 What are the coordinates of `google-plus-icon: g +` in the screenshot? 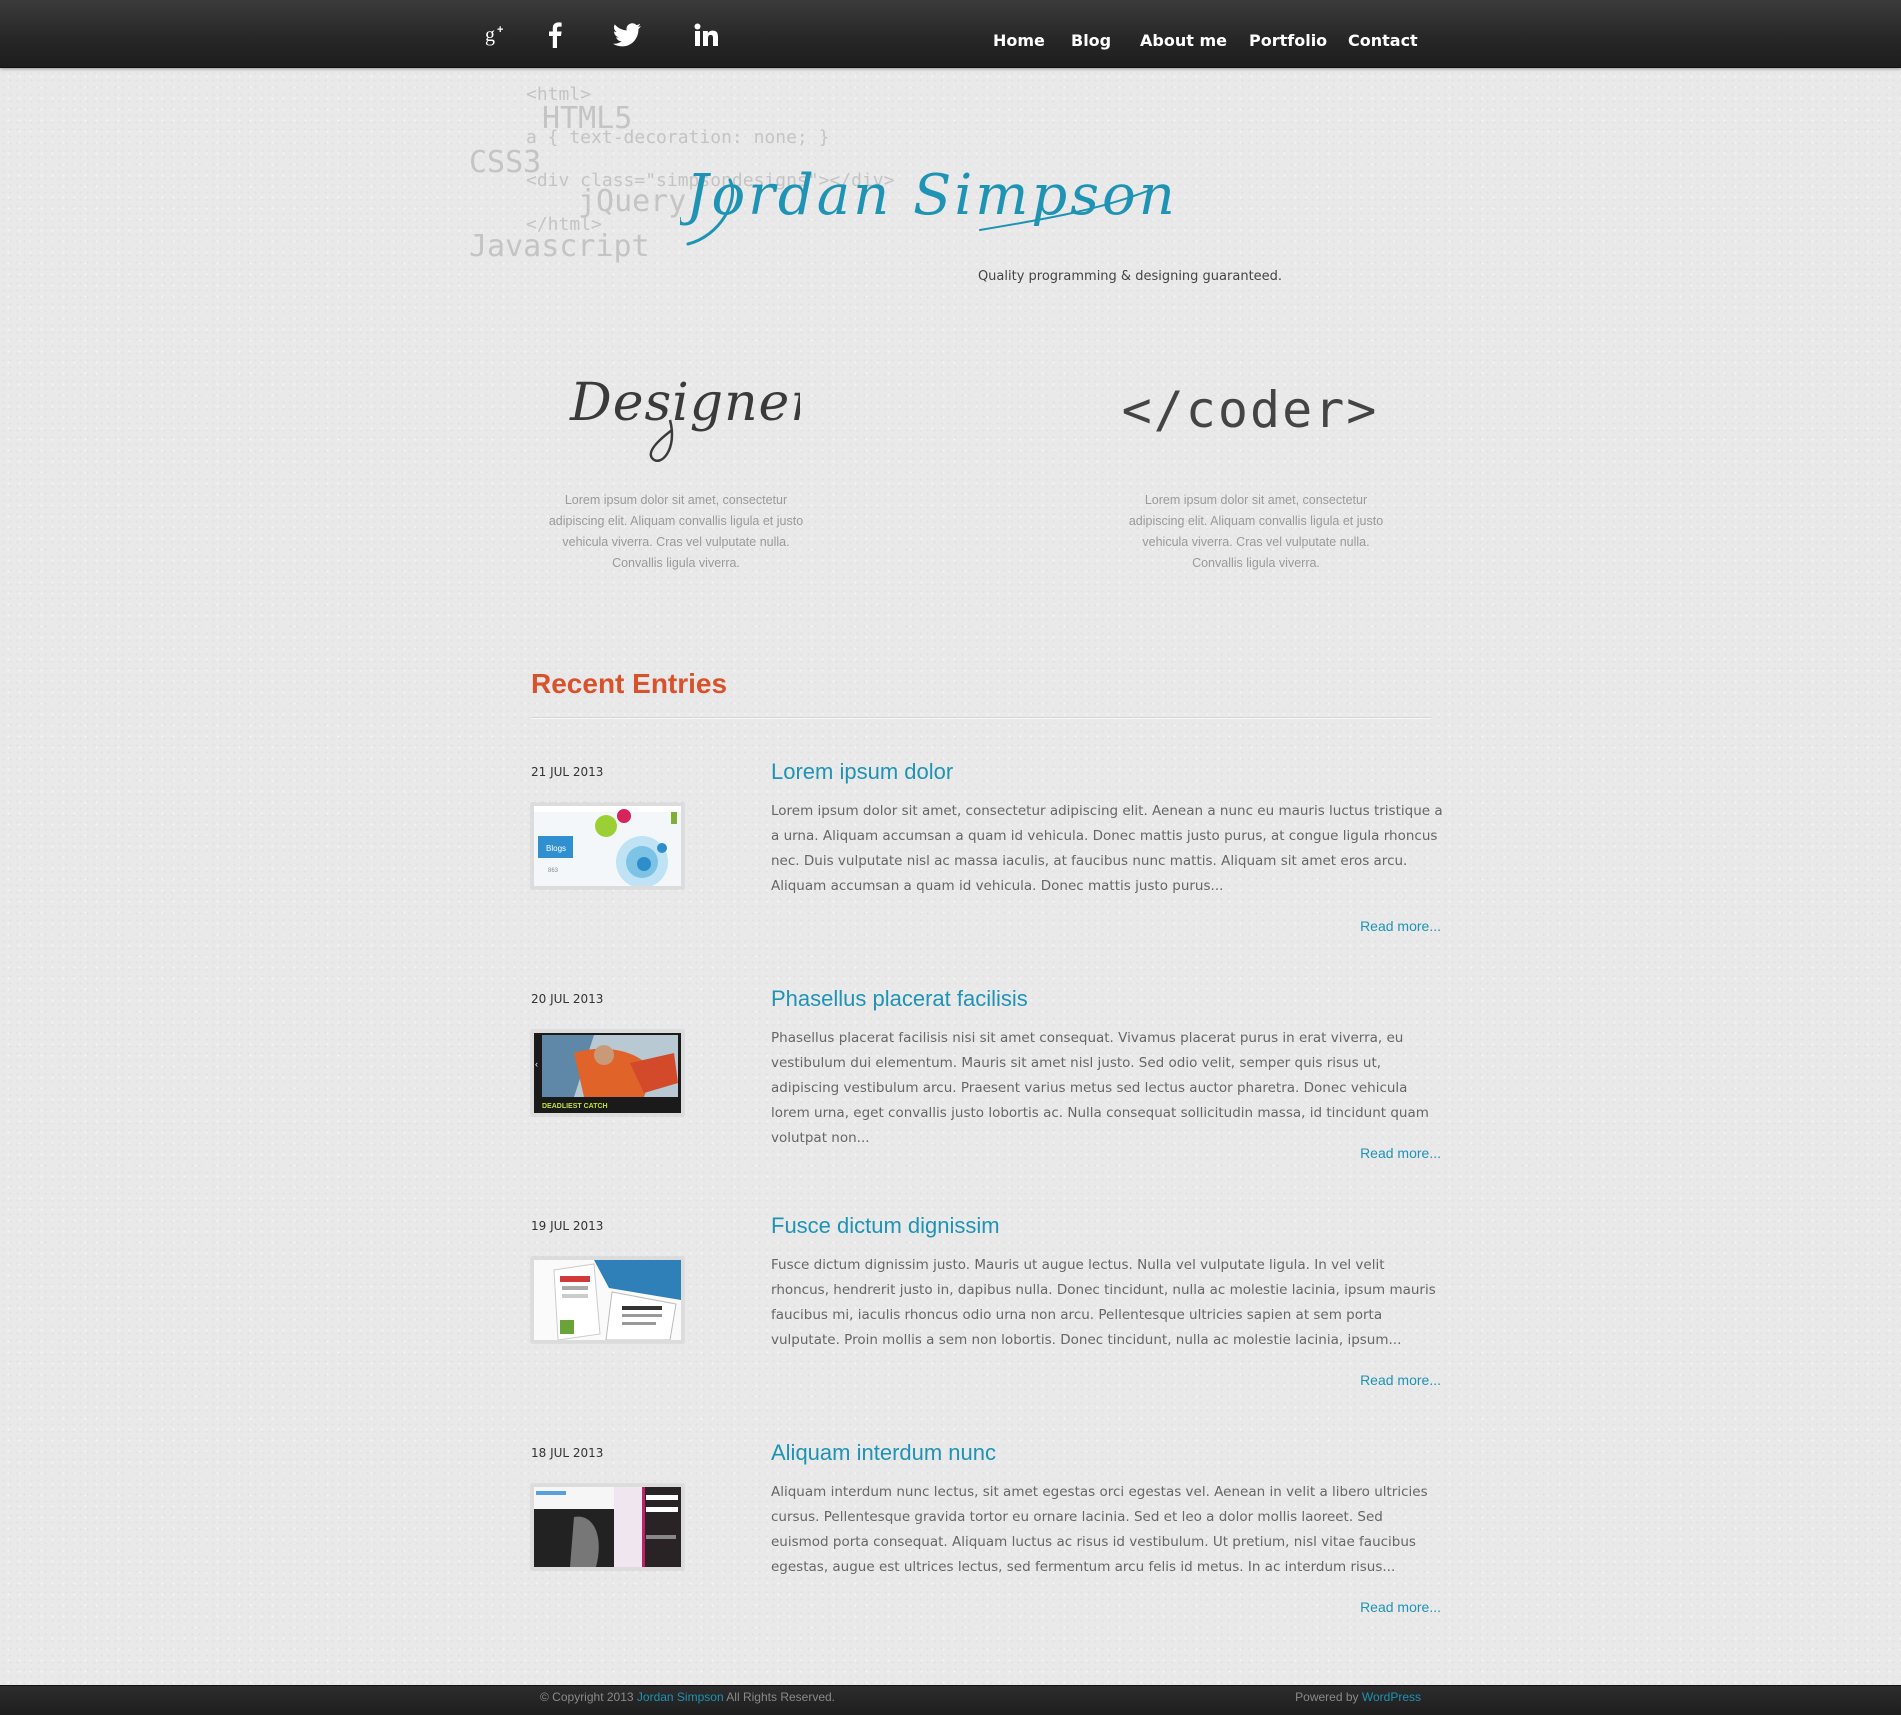 It's located at (497, 35).